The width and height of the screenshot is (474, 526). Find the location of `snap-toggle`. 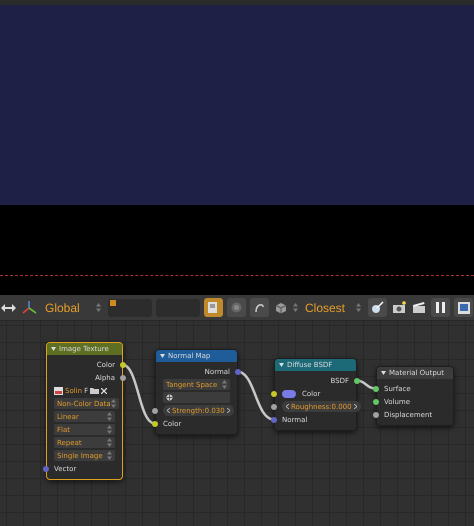

snap-toggle is located at coordinates (213, 307).